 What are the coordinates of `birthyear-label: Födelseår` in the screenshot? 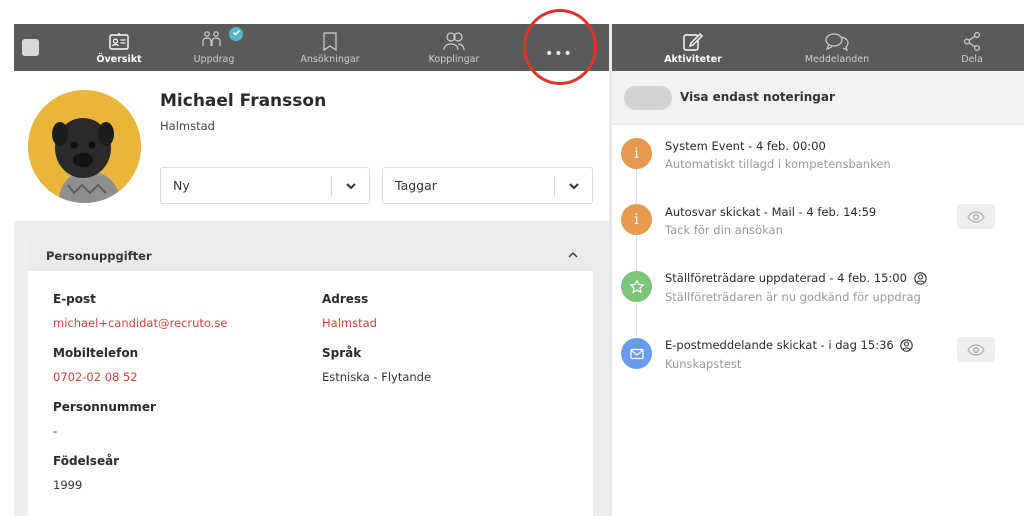 It's located at (86, 461).